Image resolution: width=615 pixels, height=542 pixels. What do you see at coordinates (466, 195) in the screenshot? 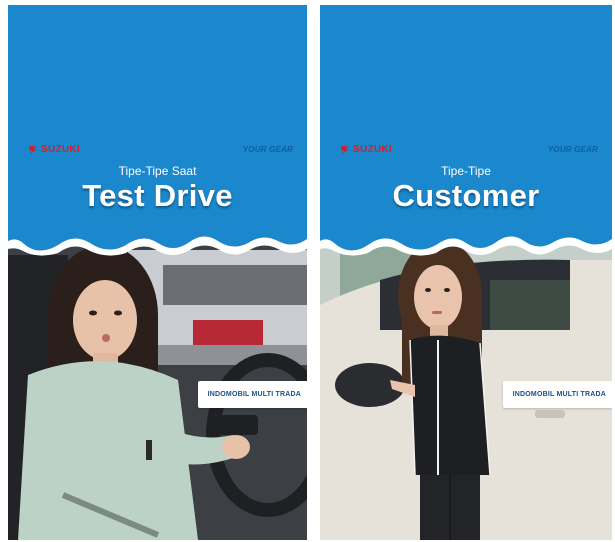
I see `video-title: Customer` at bounding box center [466, 195].